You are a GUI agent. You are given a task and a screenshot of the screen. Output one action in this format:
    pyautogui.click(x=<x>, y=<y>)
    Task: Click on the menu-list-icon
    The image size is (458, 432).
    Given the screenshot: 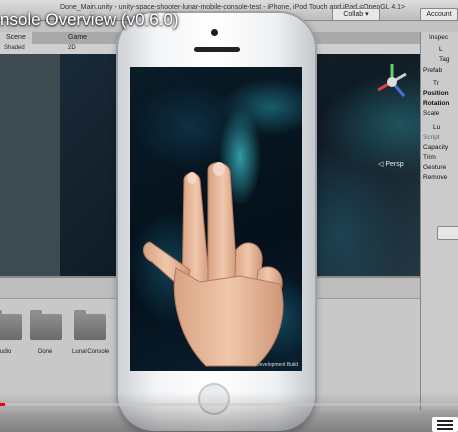 What is the action you would take?
    pyautogui.click(x=445, y=424)
    